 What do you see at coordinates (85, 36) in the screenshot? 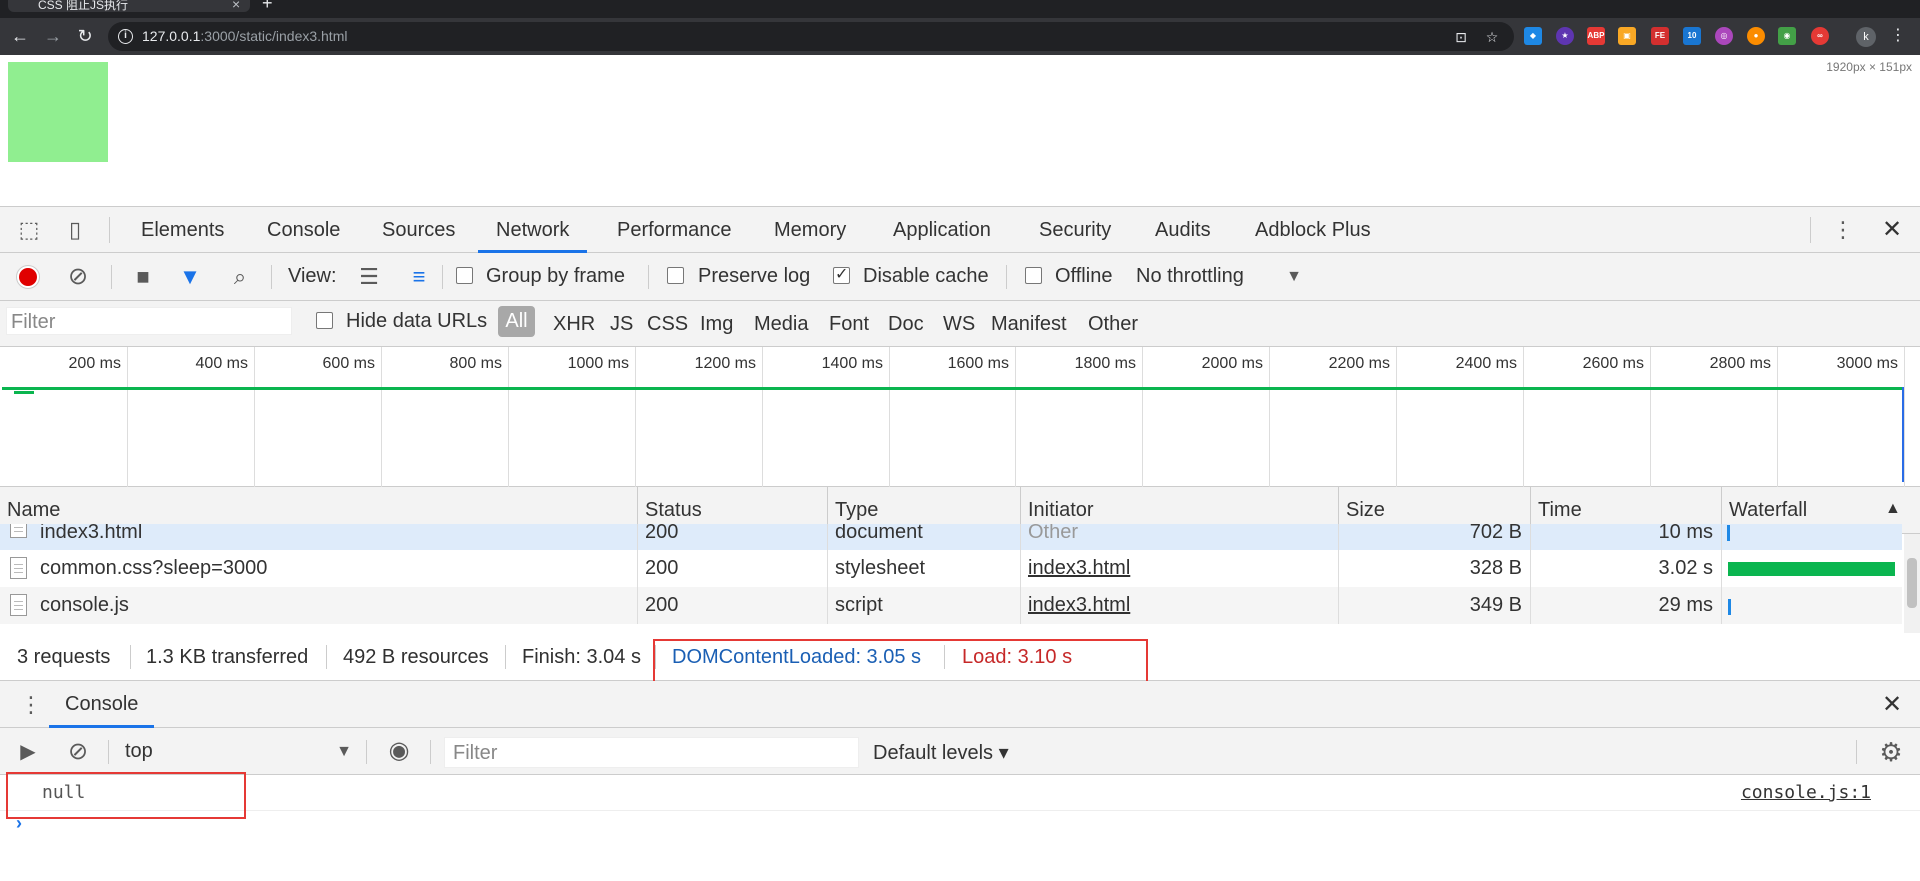
I see `reload-icon: ↻` at bounding box center [85, 36].